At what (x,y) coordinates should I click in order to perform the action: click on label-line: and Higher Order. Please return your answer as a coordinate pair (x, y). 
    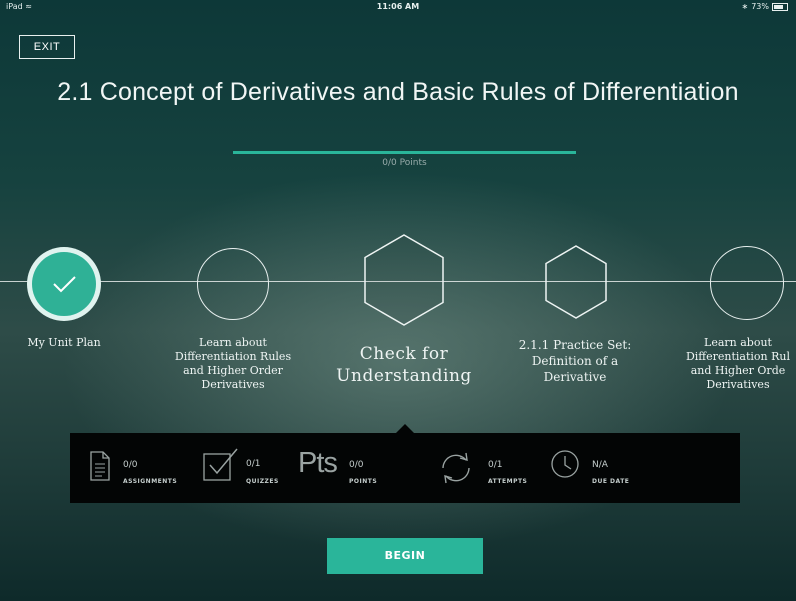
    Looking at the image, I should click on (233, 370).